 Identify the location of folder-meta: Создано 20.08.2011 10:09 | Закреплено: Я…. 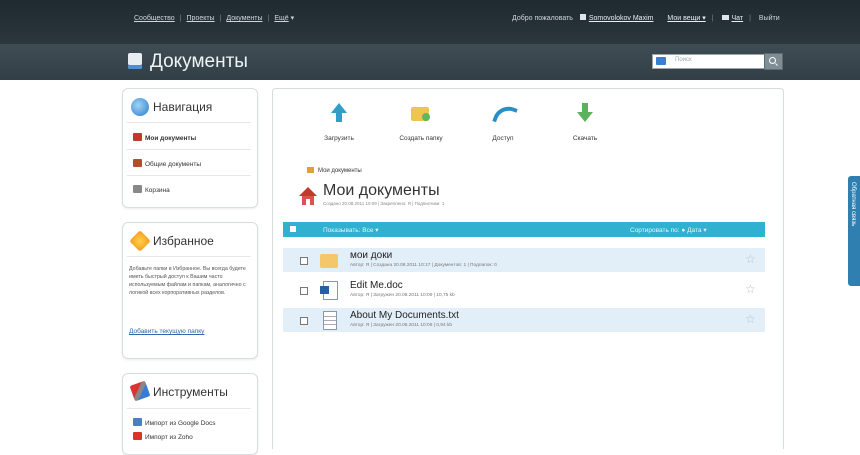
(384, 203).